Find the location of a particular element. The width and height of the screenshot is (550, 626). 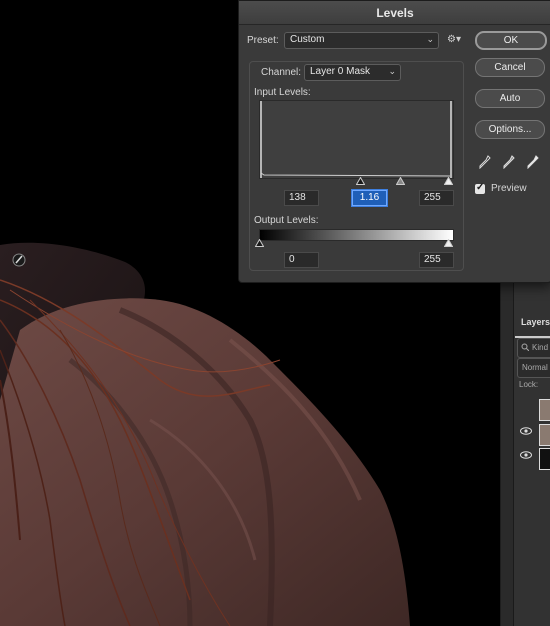

blend-mode-value: Normal is located at coordinates (535, 367).